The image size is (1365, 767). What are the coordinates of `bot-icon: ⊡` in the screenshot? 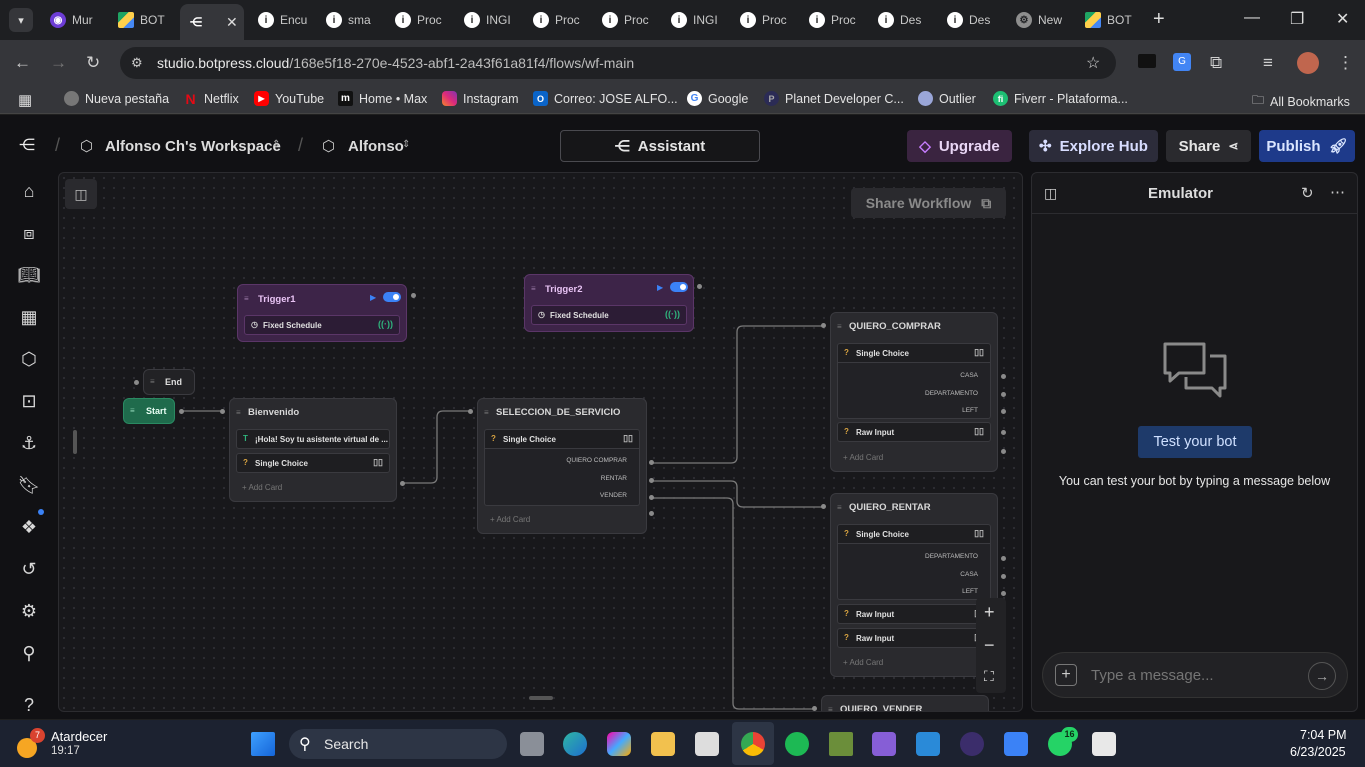 It's located at (29, 401).